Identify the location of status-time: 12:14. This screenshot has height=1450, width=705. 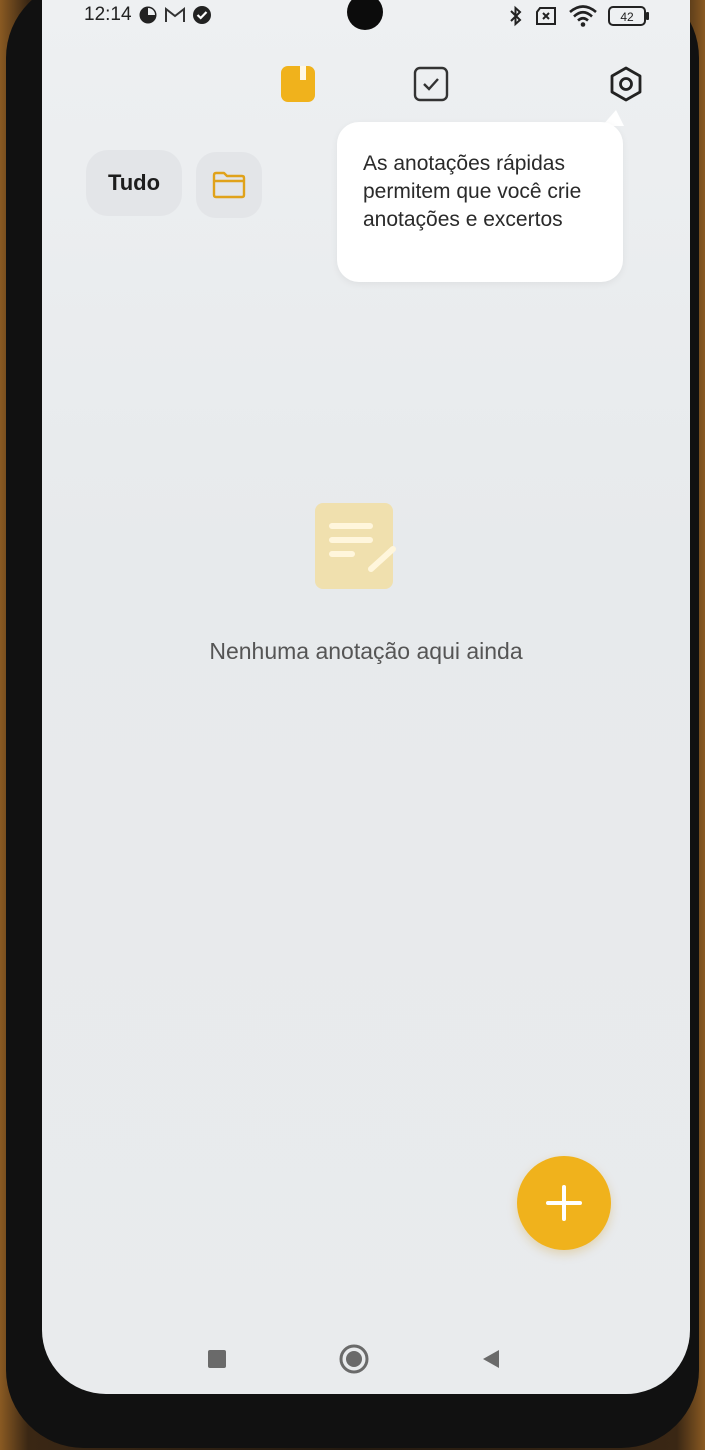
(108, 14).